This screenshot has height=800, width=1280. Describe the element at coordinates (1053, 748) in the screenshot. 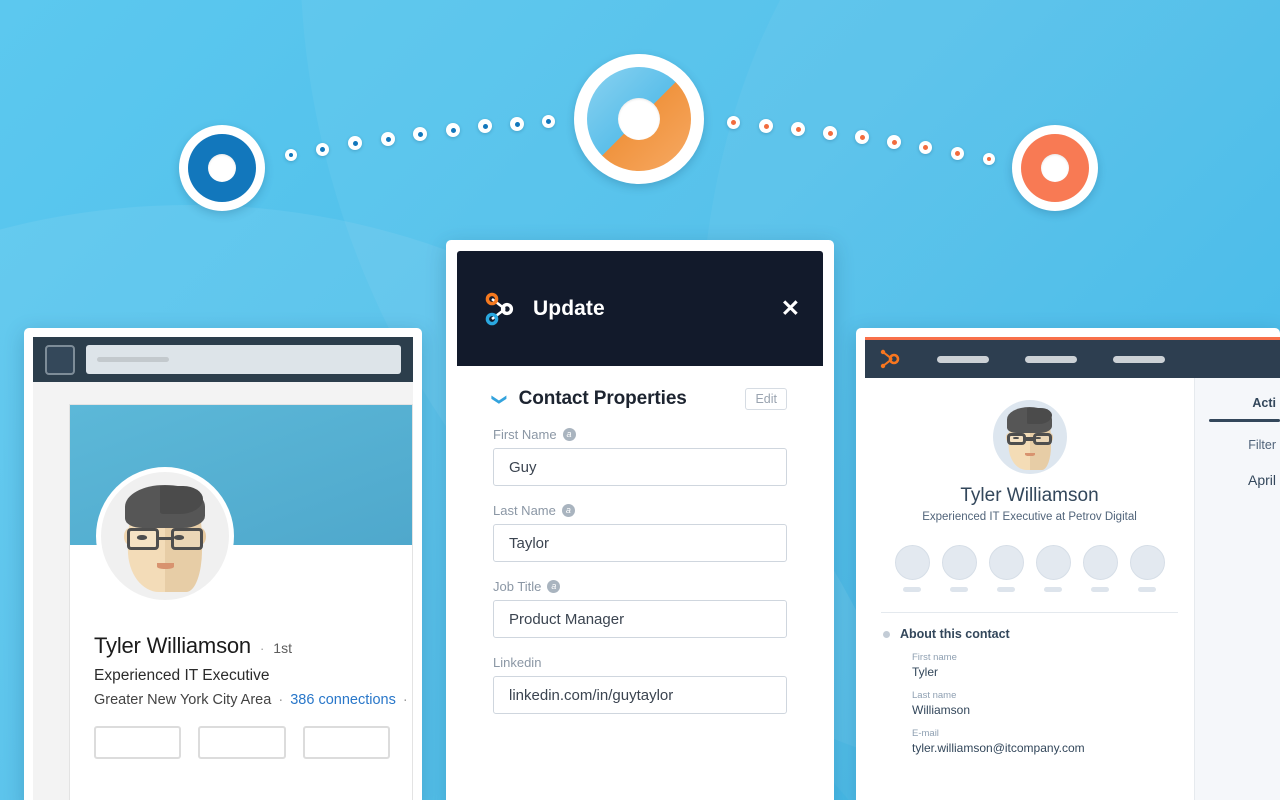

I see `property-value: tyler.williamson@itcompany.com` at that location.